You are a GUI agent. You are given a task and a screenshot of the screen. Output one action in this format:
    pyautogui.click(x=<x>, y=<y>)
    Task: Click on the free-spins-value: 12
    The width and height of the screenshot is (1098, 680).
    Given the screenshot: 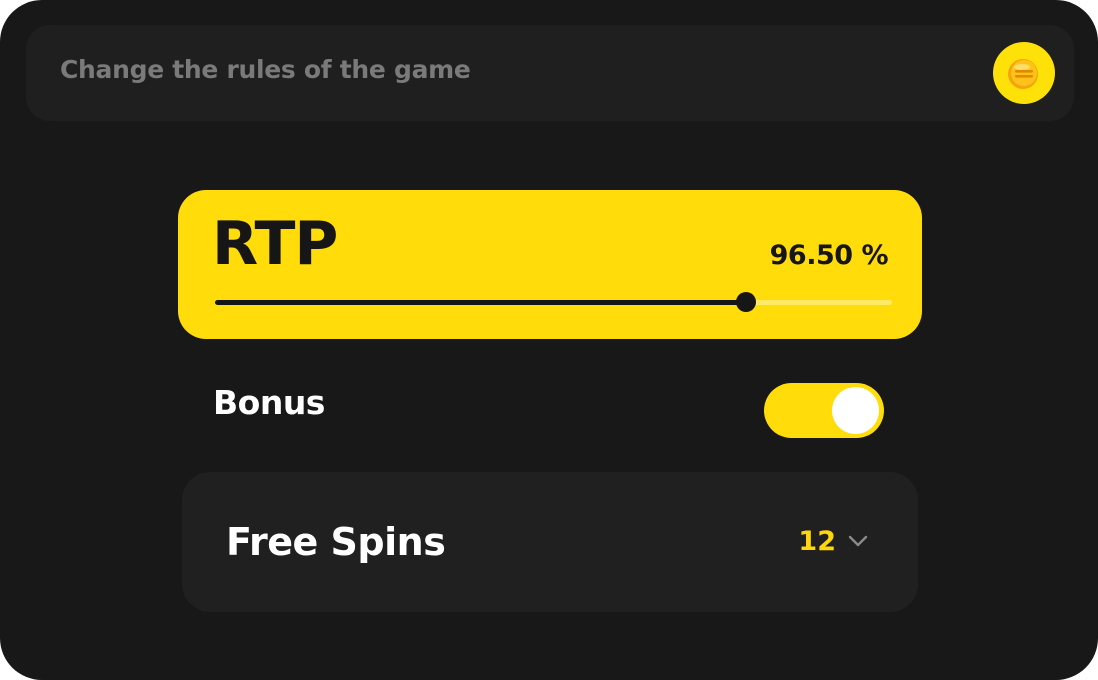 What is the action you would take?
    pyautogui.click(x=817, y=541)
    